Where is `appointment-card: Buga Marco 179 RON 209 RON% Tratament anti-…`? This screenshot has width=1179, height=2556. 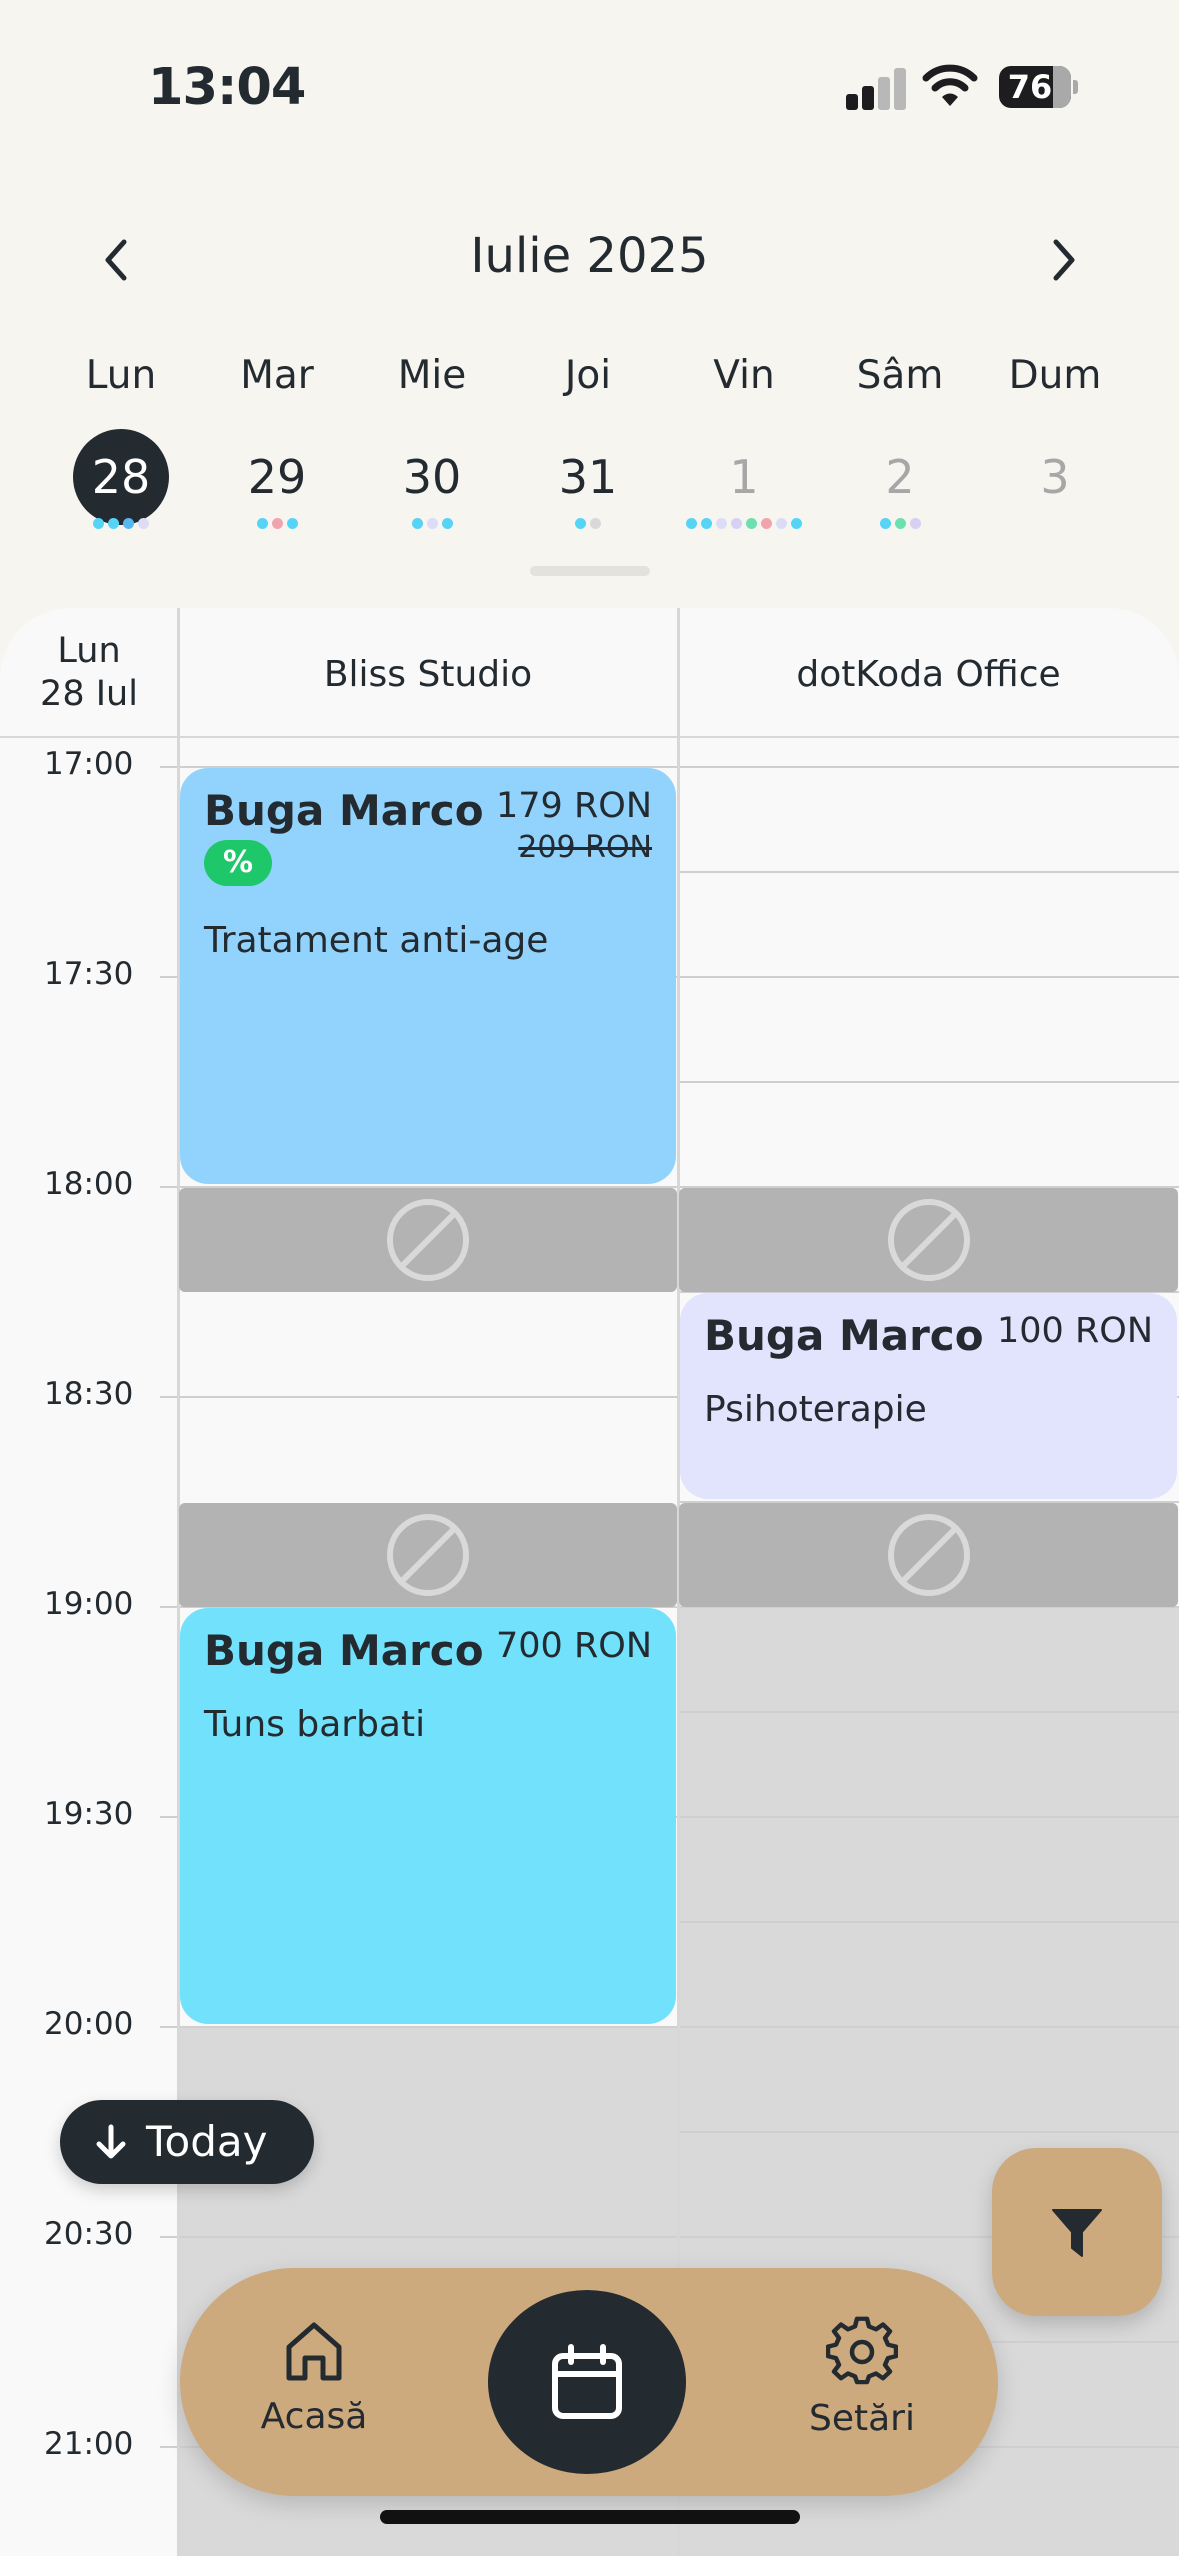
appointment-card: Buga Marco 179 RON 209 RON% Tratament anti-… is located at coordinates (428, 976).